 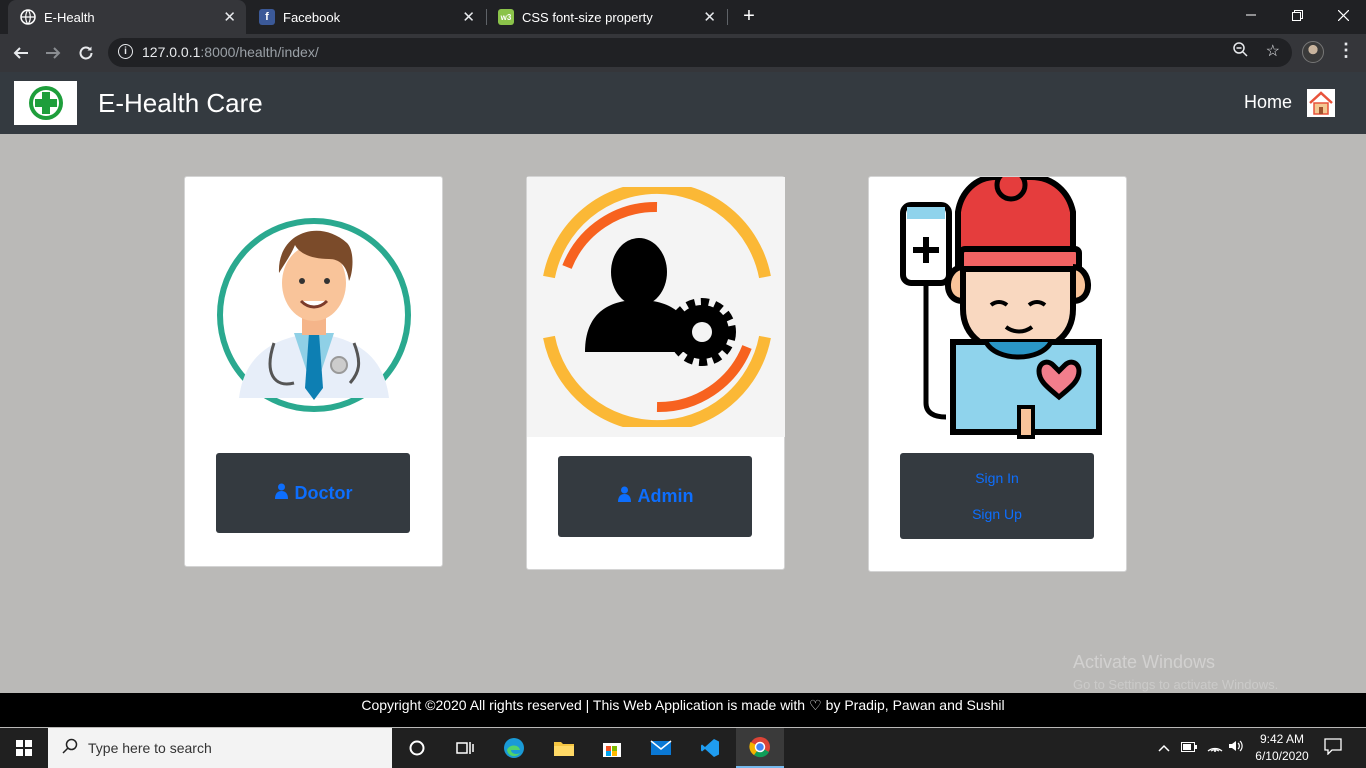 What do you see at coordinates (700, 52) in the screenshot?
I see `address-bar: i 127.0.0.1:8000/health/index/ ☆` at bounding box center [700, 52].